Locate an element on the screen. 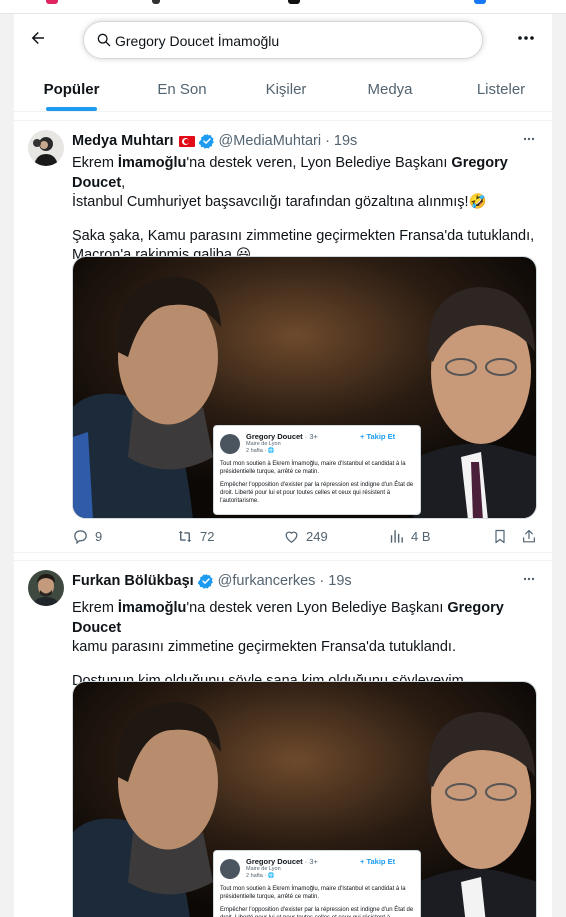 The width and height of the screenshot is (566, 917). reply-icon is located at coordinates (80, 536).